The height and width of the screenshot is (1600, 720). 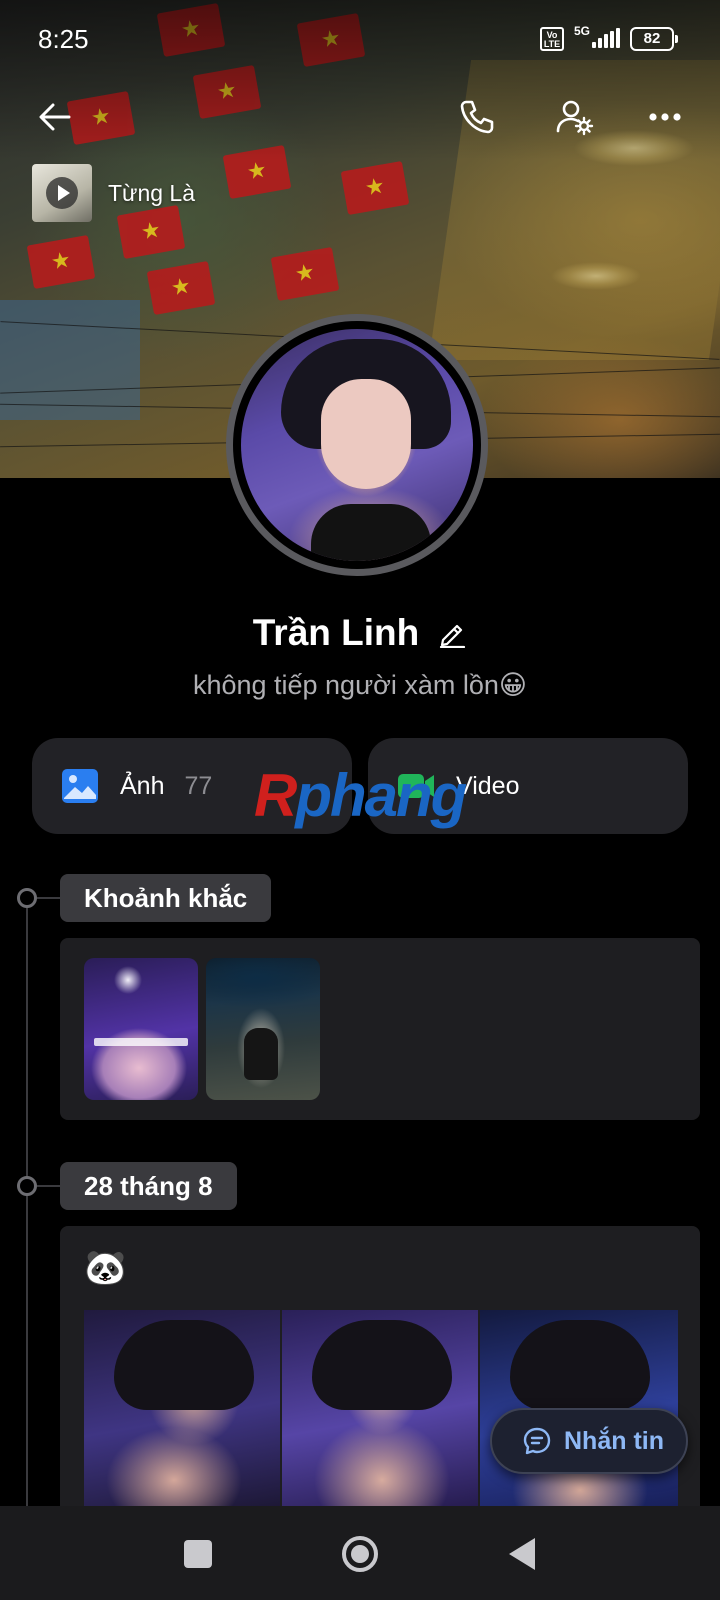 What do you see at coordinates (166, 898) in the screenshot?
I see `timeline-label-moments: Khoảnh khắc` at bounding box center [166, 898].